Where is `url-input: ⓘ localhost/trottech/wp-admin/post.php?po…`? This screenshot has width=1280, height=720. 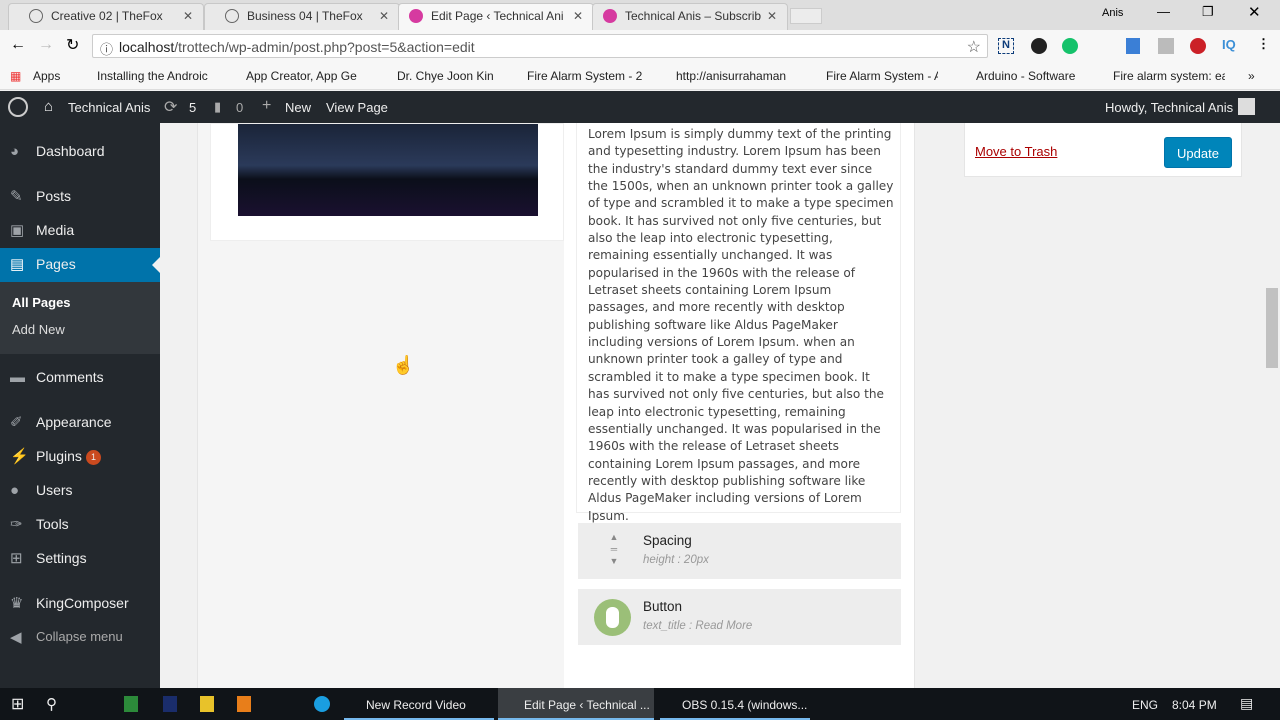
url-input: ⓘ localhost/trottech/wp-admin/post.php?po… is located at coordinates (540, 46).